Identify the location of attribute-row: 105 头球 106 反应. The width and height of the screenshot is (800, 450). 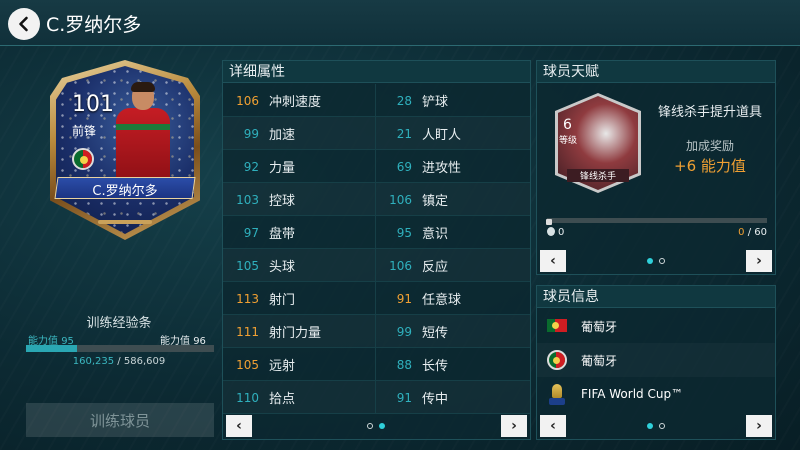
(376, 265).